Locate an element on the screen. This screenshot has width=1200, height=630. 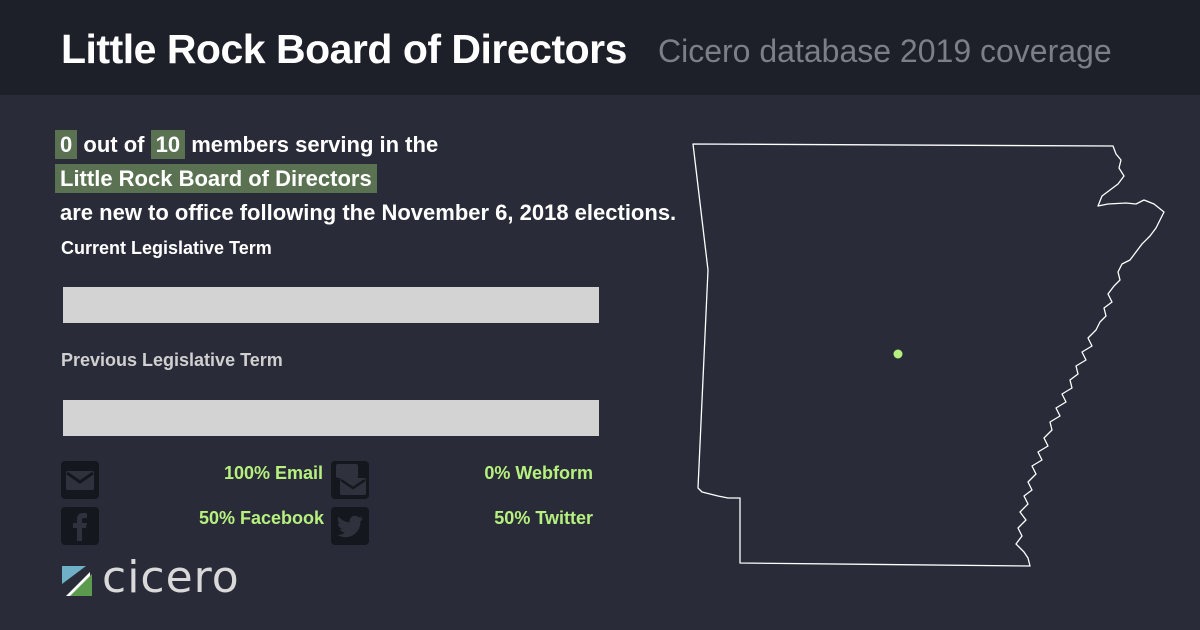
page-subtitle: Cicero database 2019 coverage is located at coordinates (885, 51).